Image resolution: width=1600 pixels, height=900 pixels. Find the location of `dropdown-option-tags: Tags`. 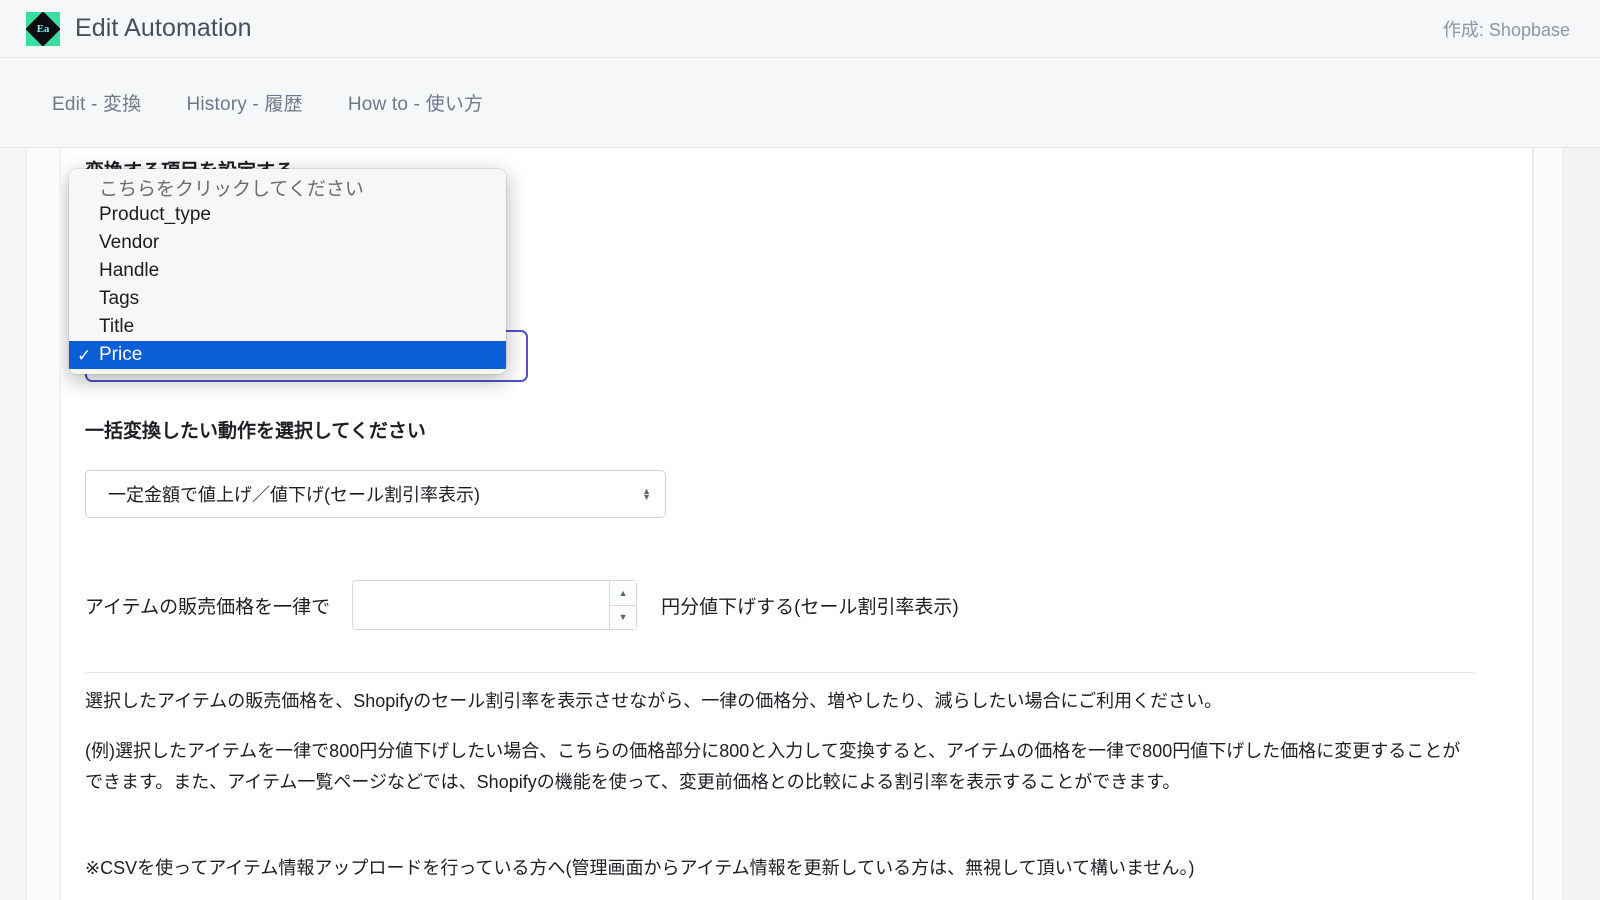

dropdown-option-tags: Tags is located at coordinates (287, 299).